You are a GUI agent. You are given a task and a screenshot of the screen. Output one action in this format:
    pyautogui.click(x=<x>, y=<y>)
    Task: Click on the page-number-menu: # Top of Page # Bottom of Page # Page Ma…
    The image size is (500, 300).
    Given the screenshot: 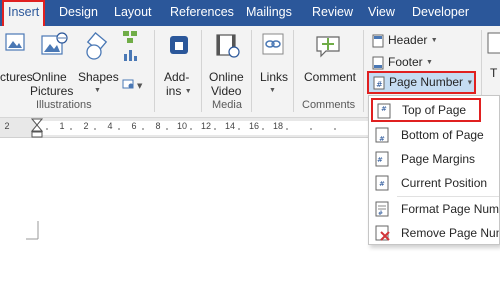 What is the action you would take?
    pyautogui.click(x=434, y=170)
    